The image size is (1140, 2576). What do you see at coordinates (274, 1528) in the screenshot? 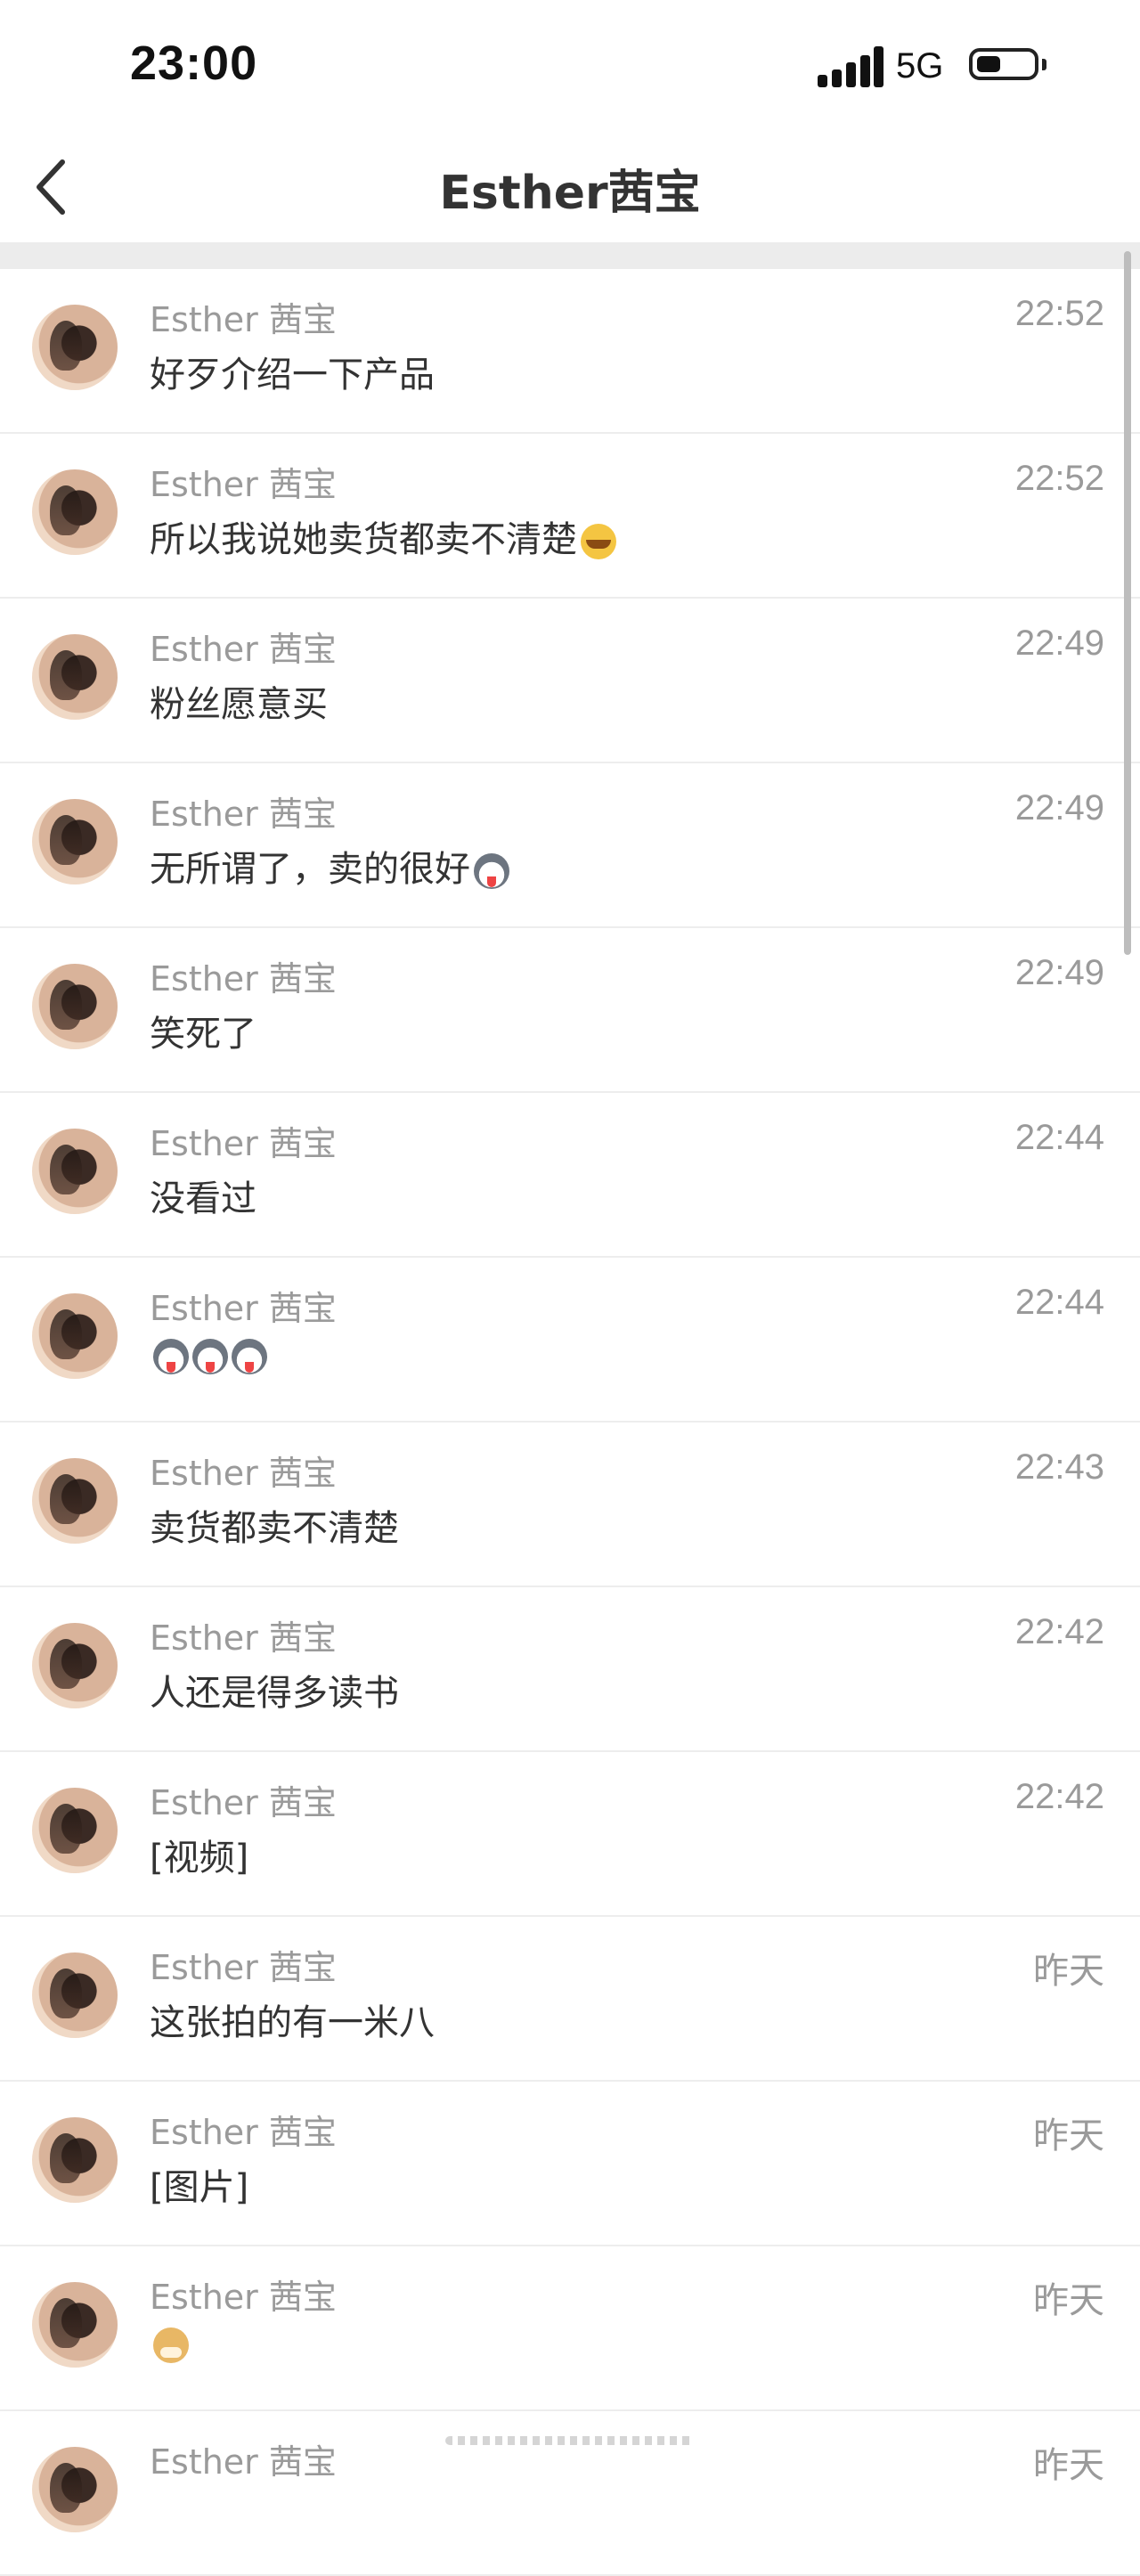
I see `message-text: 卖货都卖不清楚` at bounding box center [274, 1528].